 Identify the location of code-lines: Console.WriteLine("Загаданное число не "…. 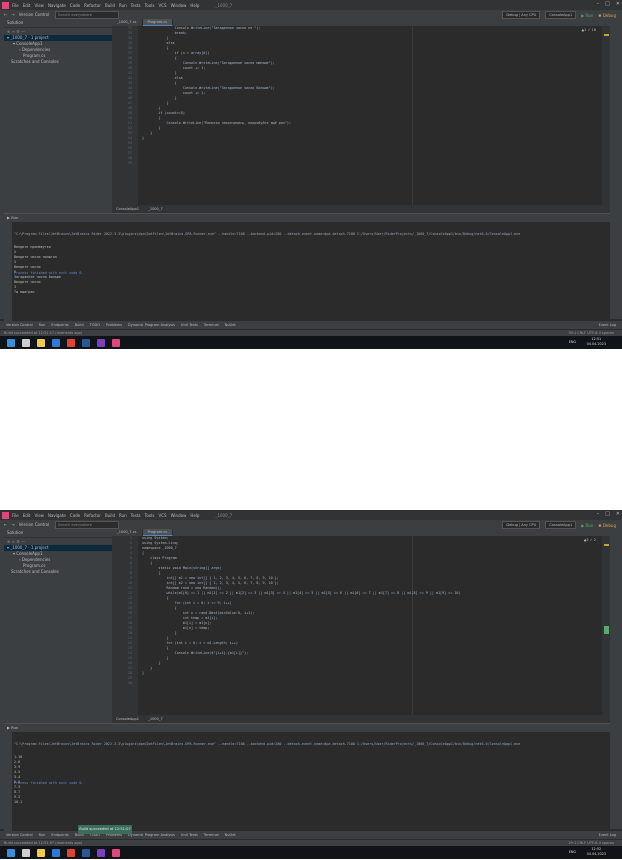
(371, 96).